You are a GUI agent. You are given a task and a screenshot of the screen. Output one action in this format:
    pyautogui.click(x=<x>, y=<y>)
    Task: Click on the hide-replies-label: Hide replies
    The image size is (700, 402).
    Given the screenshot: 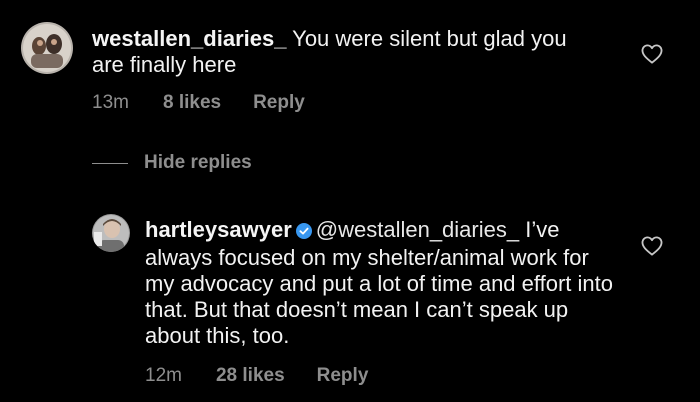 What is the action you would take?
    pyautogui.click(x=198, y=162)
    